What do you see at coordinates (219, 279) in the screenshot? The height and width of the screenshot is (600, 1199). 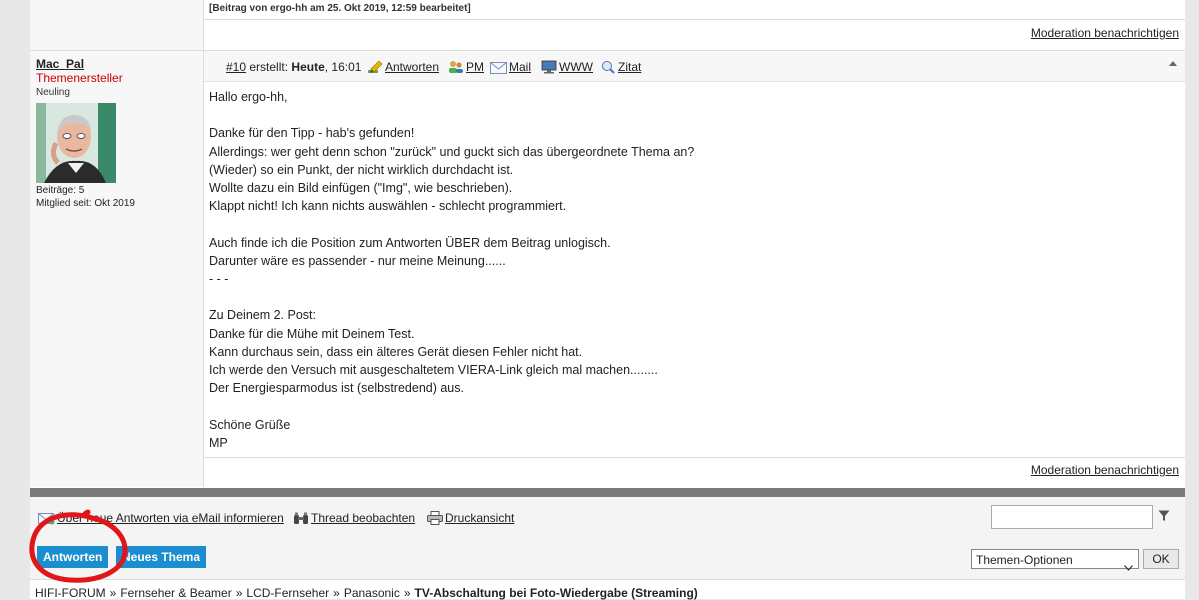 I see `post-body-line: - - -` at bounding box center [219, 279].